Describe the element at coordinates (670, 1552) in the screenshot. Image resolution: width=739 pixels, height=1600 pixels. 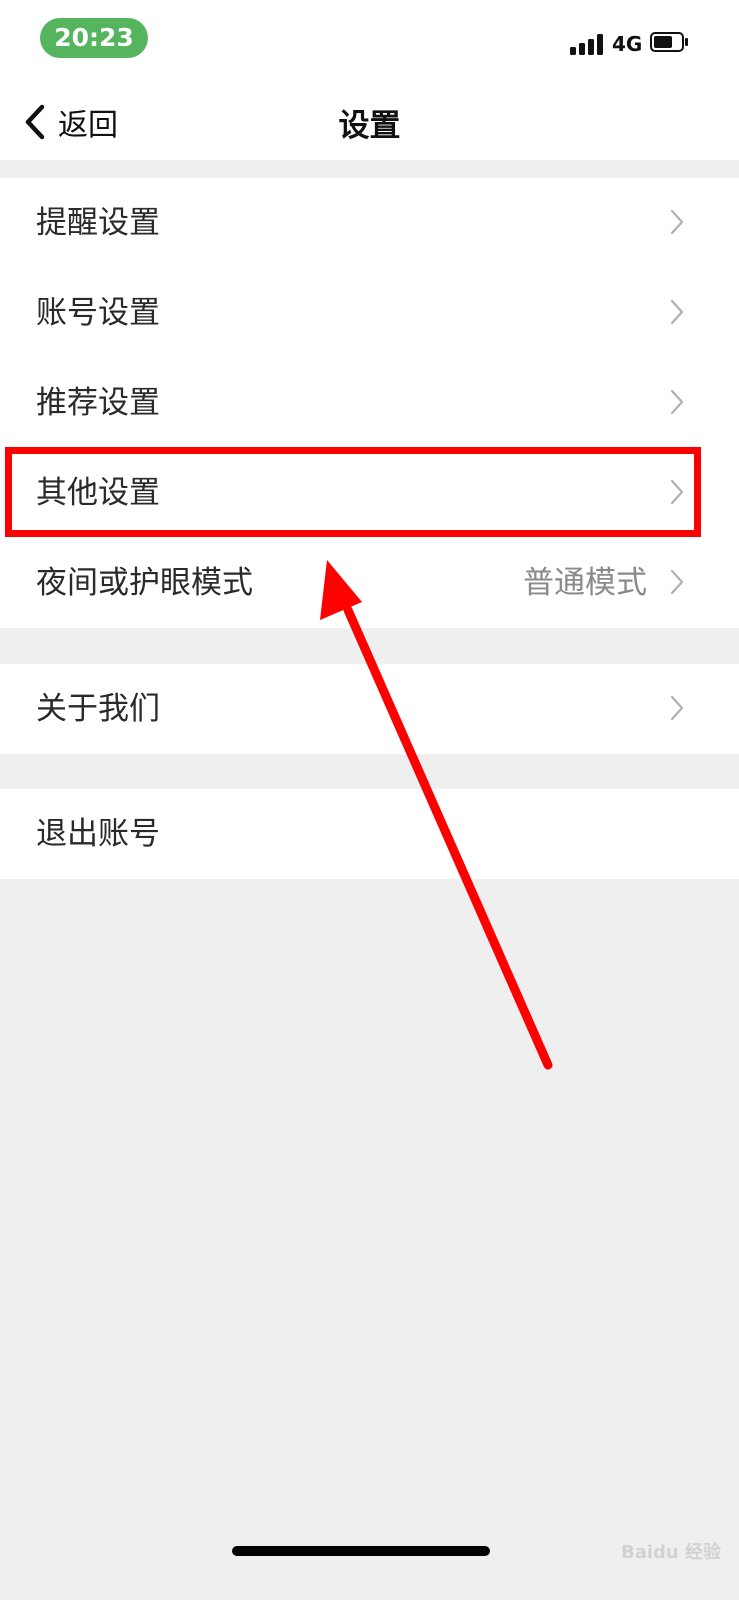
I see `baidu-watermark: Baidu 经验` at that location.